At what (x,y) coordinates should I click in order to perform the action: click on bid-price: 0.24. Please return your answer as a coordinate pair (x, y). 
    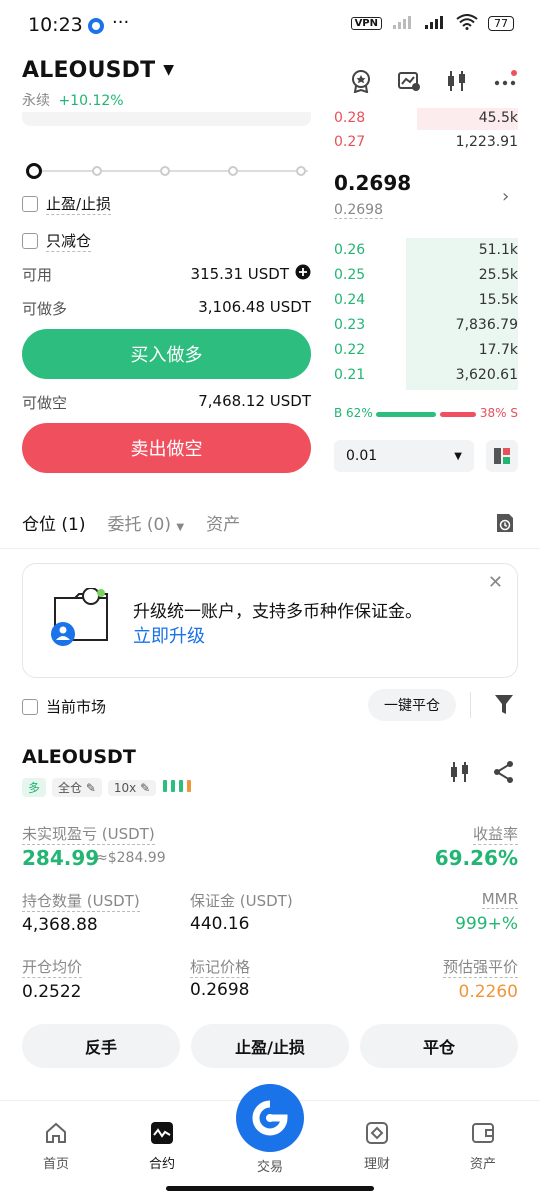
    Looking at the image, I should click on (350, 300).